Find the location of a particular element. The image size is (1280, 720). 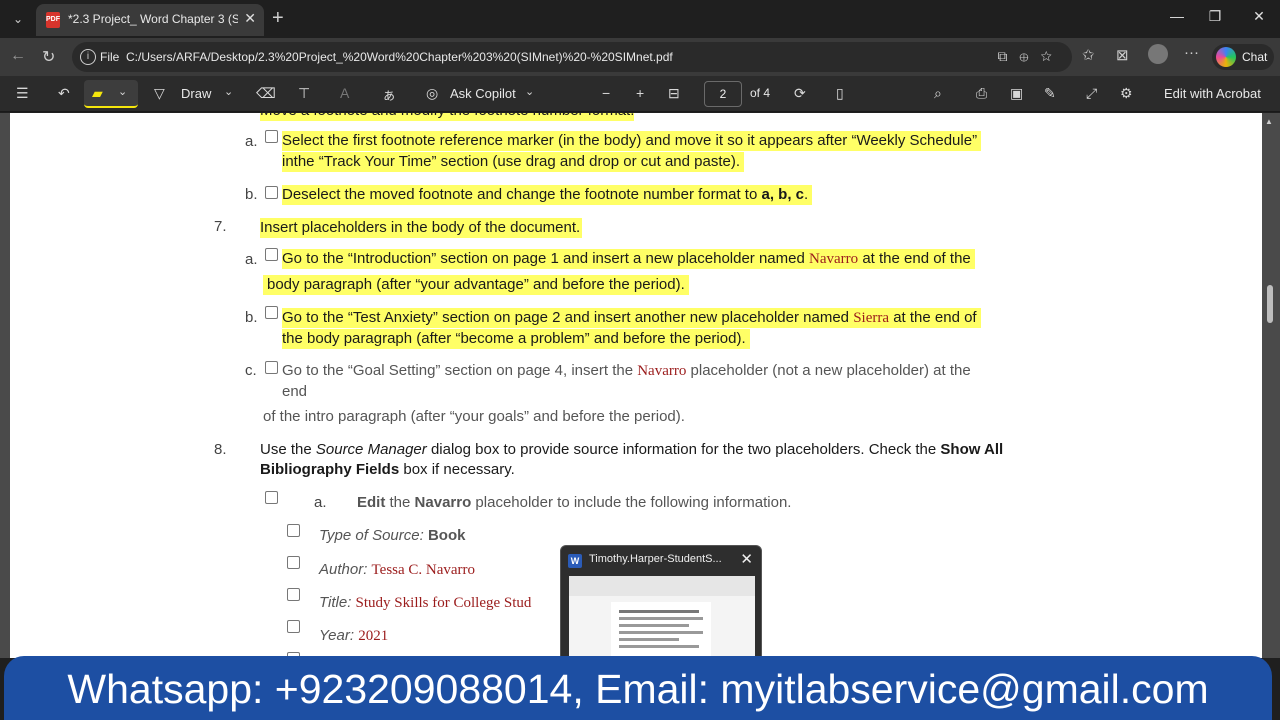

restore-icon: ❐ is located at coordinates (1215, 16).